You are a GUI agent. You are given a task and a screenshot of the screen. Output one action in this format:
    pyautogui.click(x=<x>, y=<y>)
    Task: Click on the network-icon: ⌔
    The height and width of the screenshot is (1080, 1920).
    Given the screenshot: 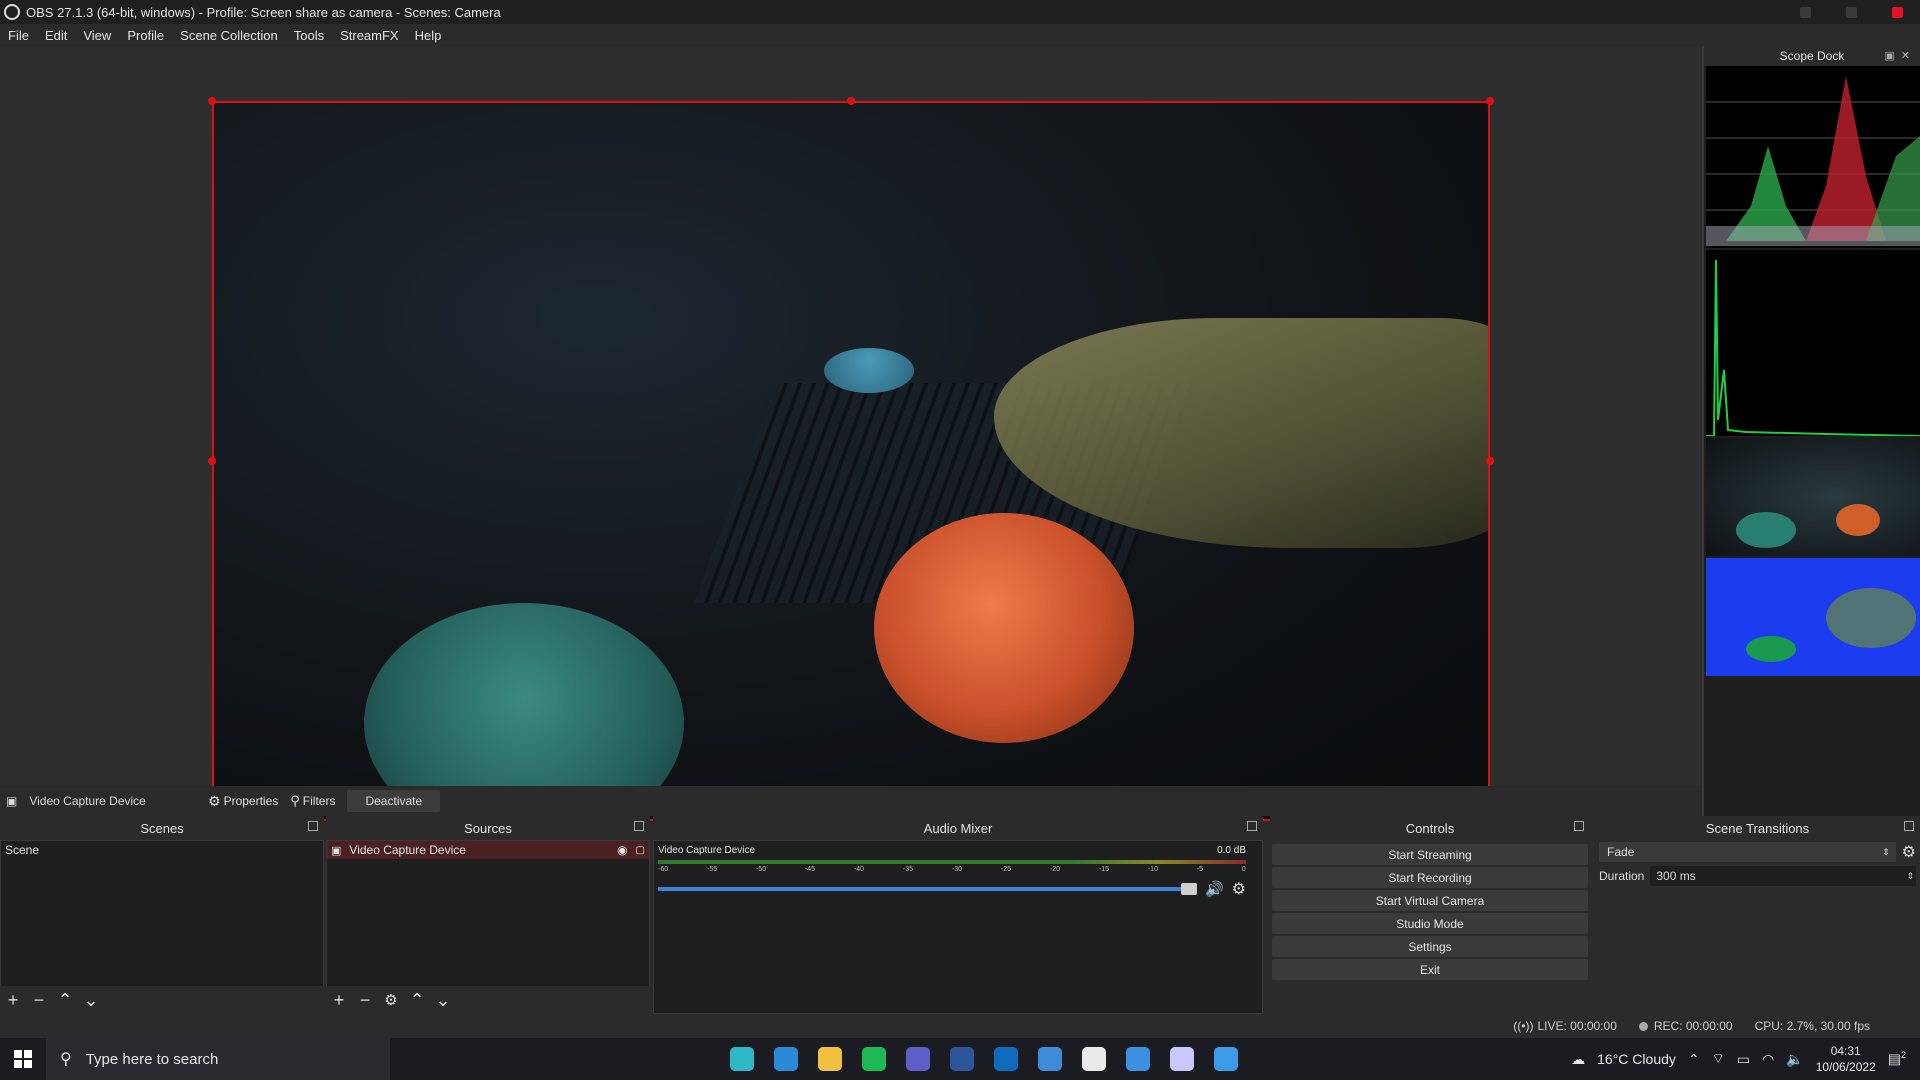 What is the action you would take?
    pyautogui.click(x=1718, y=1059)
    